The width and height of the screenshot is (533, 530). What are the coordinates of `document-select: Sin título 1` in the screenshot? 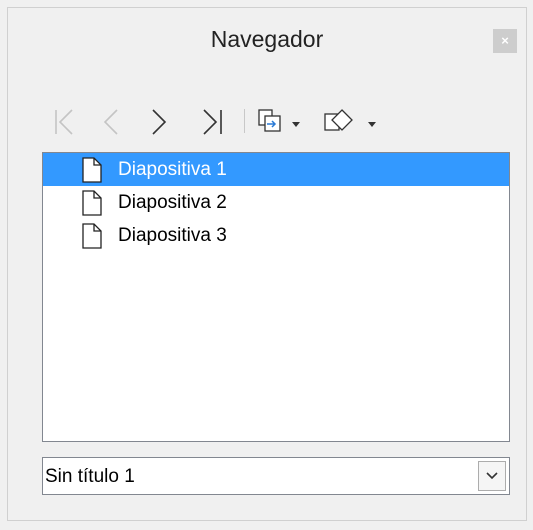 It's located at (276, 476).